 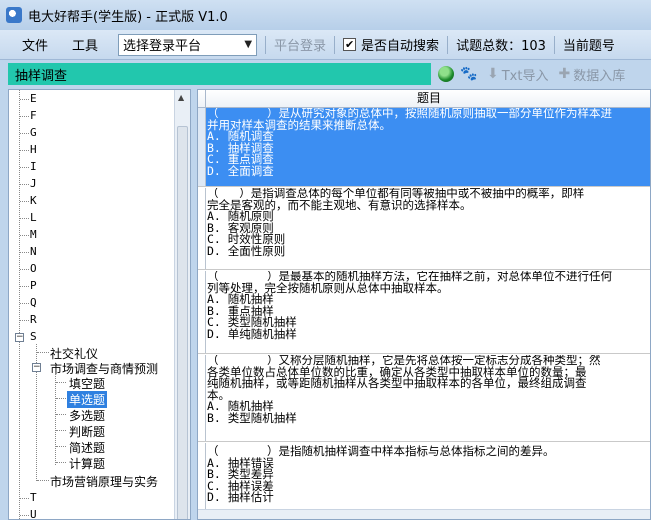 I want to click on tree-node-f: F, so click(x=33, y=115).